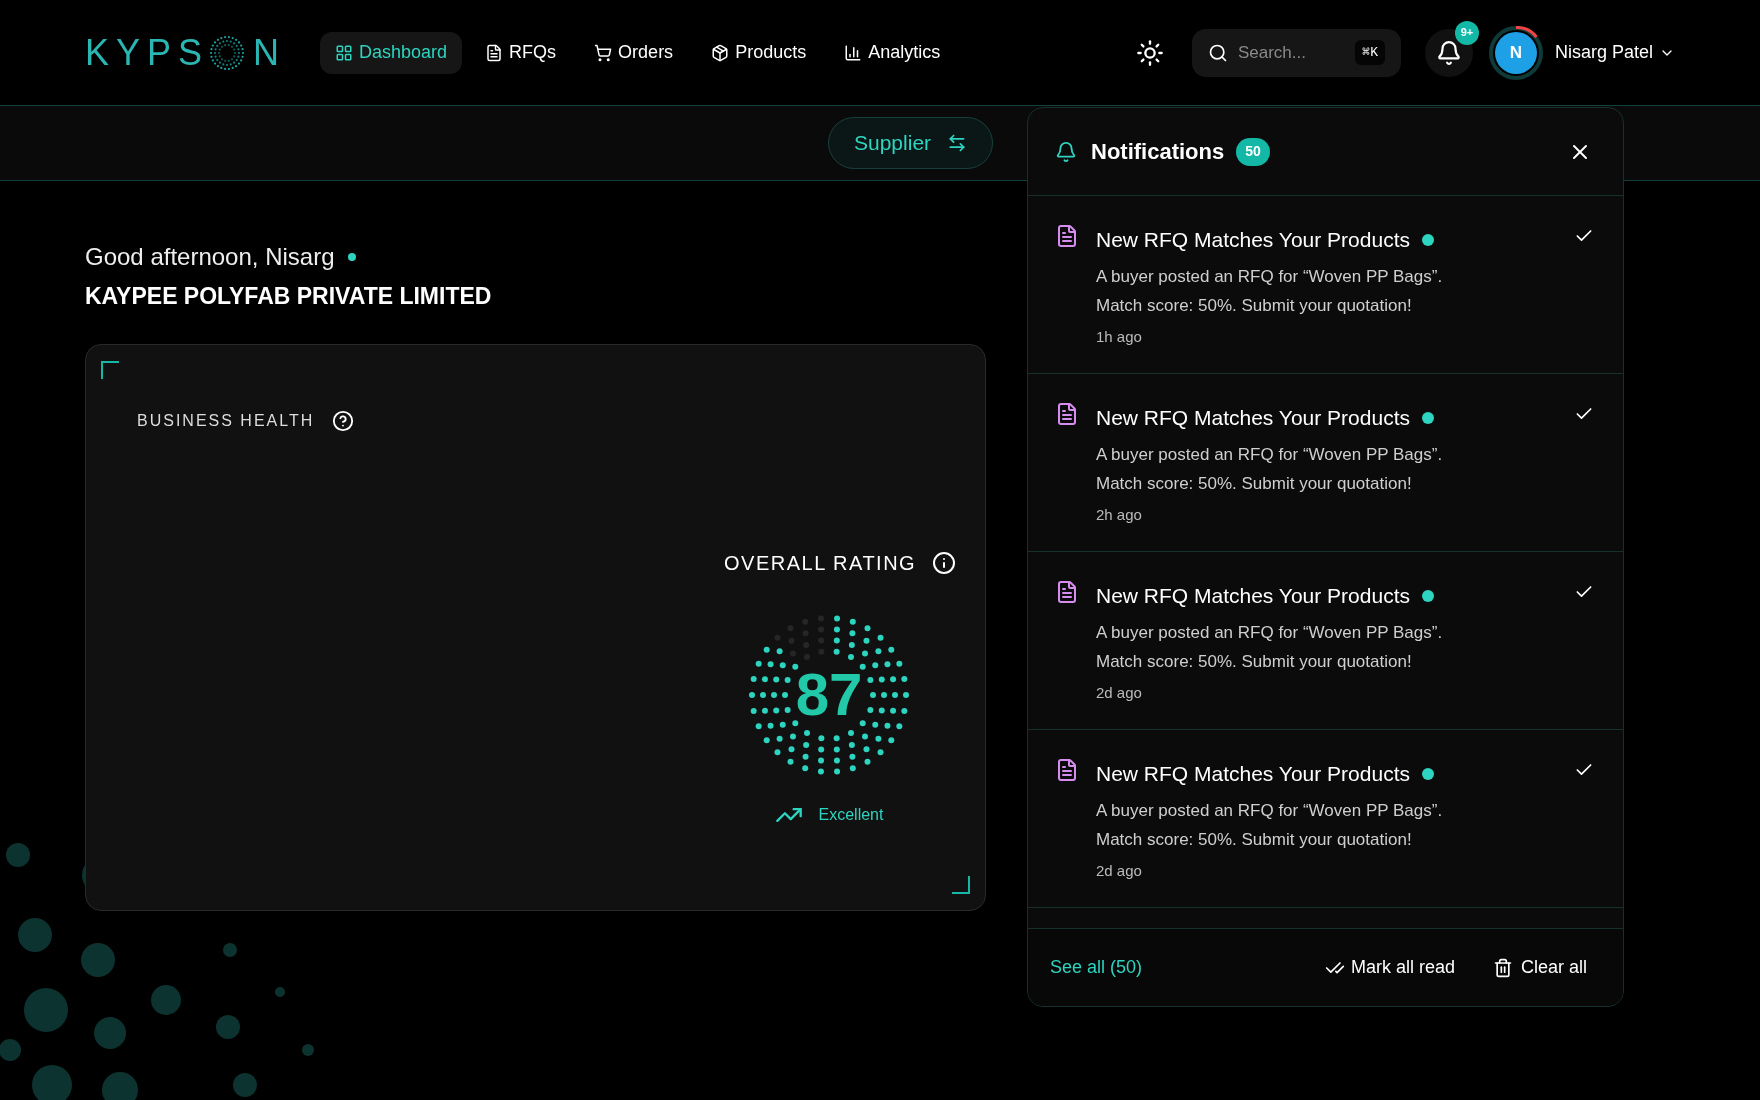 The width and height of the screenshot is (1760, 1100). I want to click on rating-score: 87, so click(829, 694).